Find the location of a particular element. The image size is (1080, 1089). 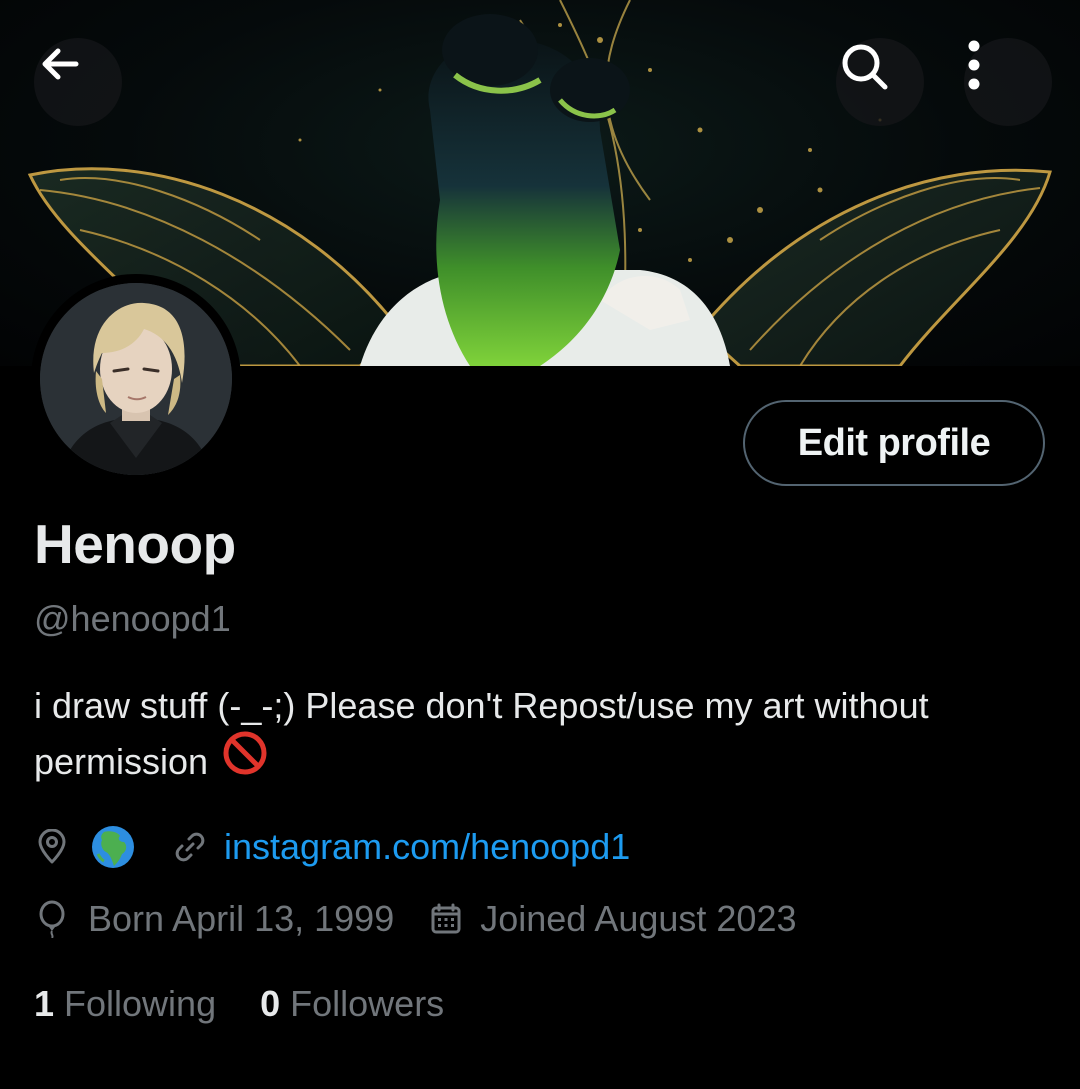

edit-profile-button: Edit profile is located at coordinates (894, 443).